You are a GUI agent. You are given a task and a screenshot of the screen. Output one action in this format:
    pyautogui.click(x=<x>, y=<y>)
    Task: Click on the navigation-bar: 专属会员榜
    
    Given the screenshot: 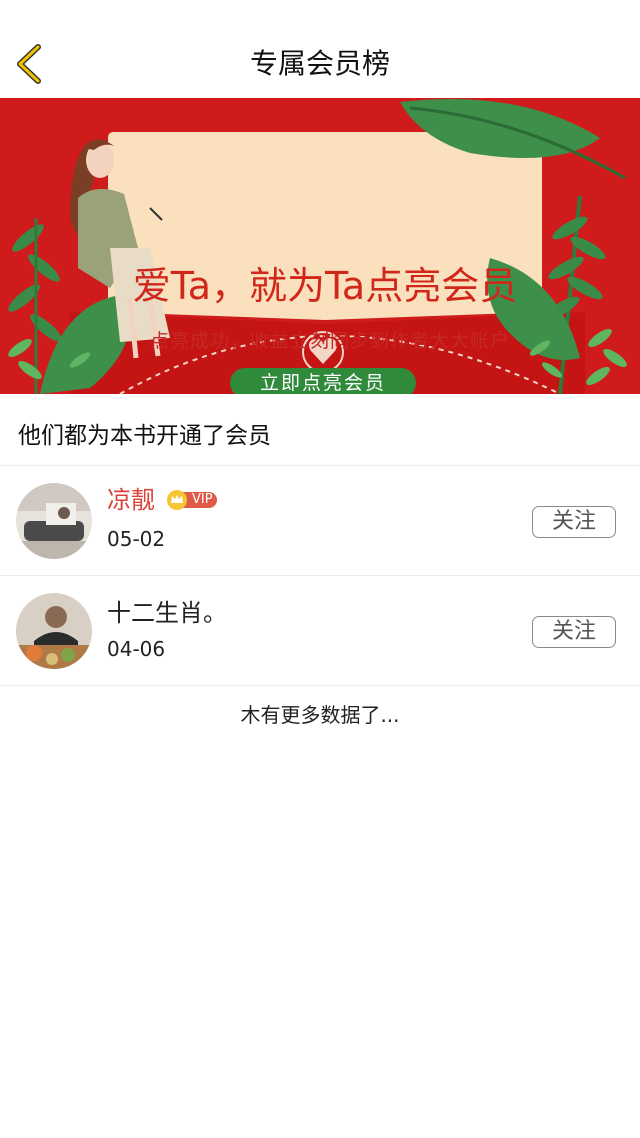 What is the action you would take?
    pyautogui.click(x=320, y=49)
    